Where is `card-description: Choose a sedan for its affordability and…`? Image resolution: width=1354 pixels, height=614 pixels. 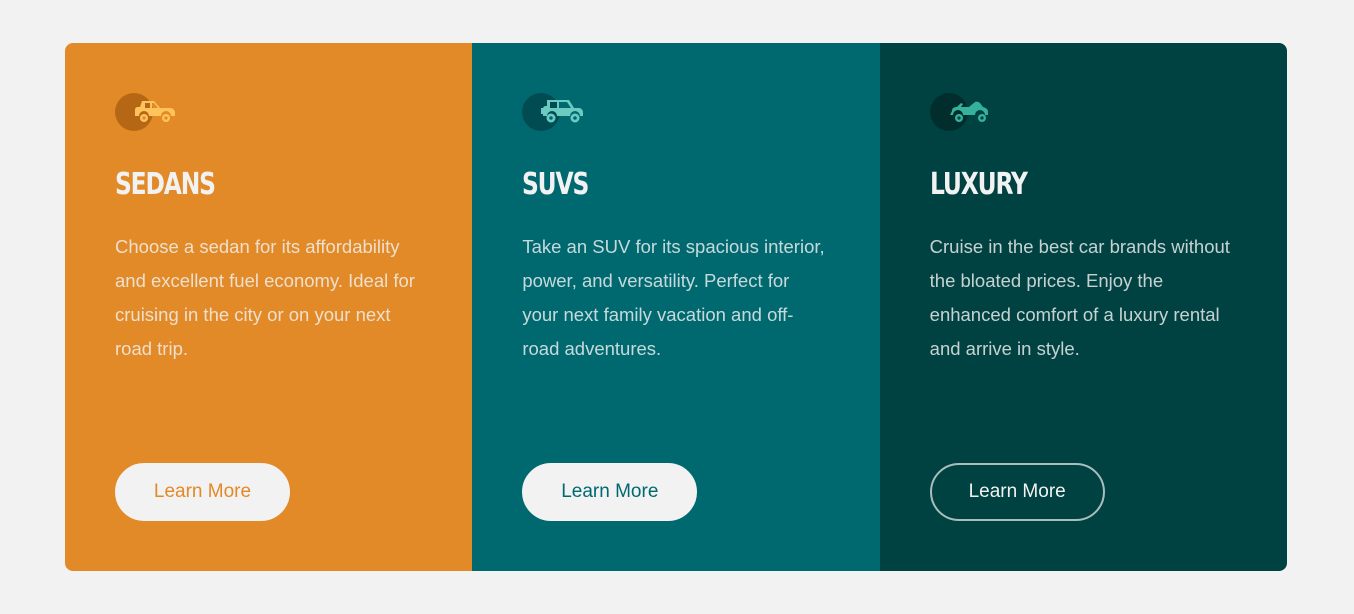 card-description: Choose a sedan for its affordability and… is located at coordinates (265, 297).